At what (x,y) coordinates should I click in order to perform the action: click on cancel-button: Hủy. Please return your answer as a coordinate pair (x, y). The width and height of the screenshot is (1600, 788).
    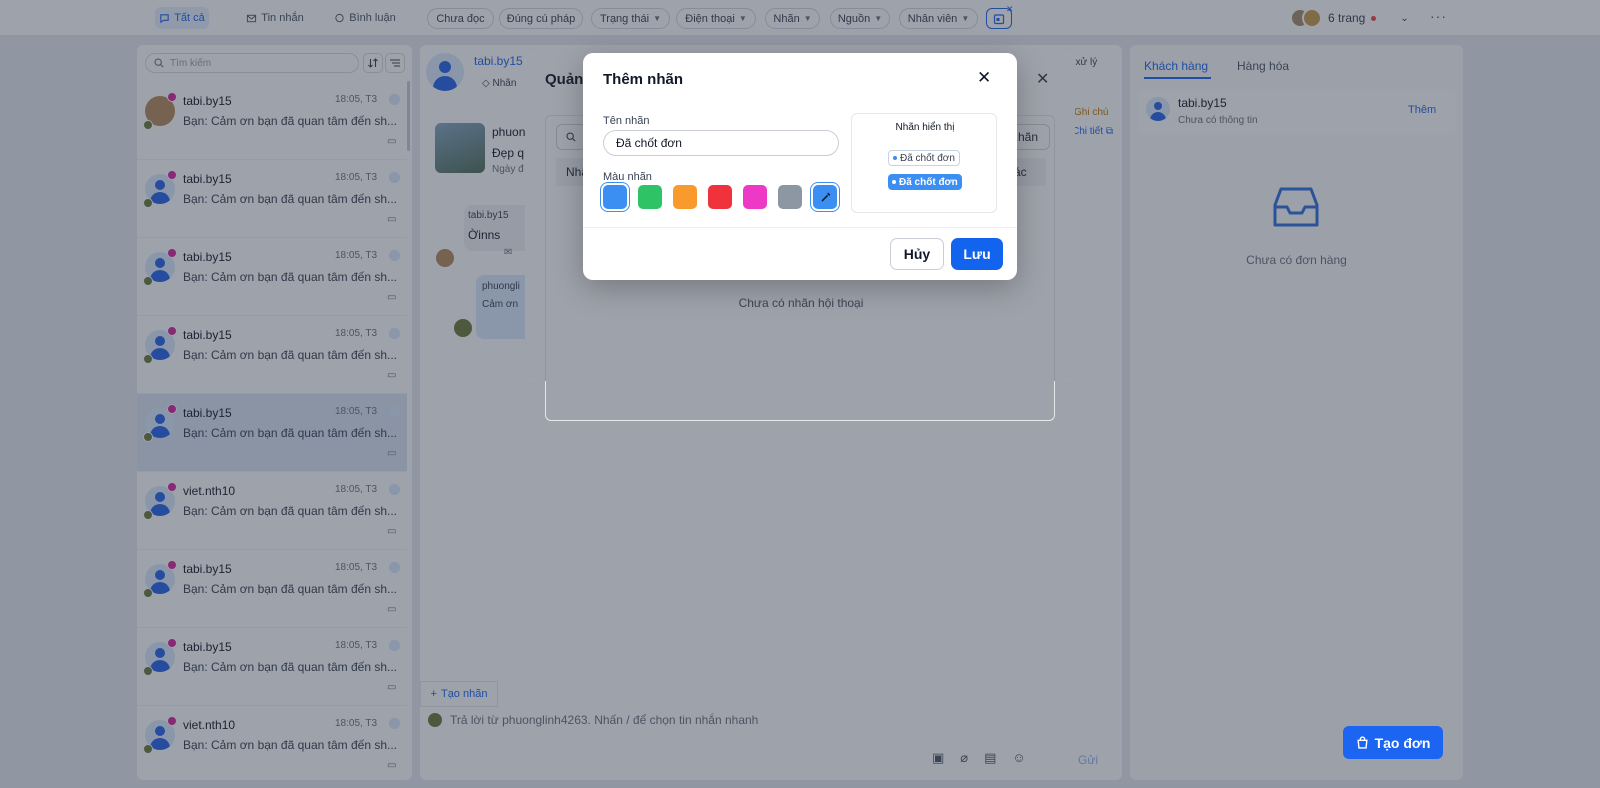
    Looking at the image, I should click on (917, 254).